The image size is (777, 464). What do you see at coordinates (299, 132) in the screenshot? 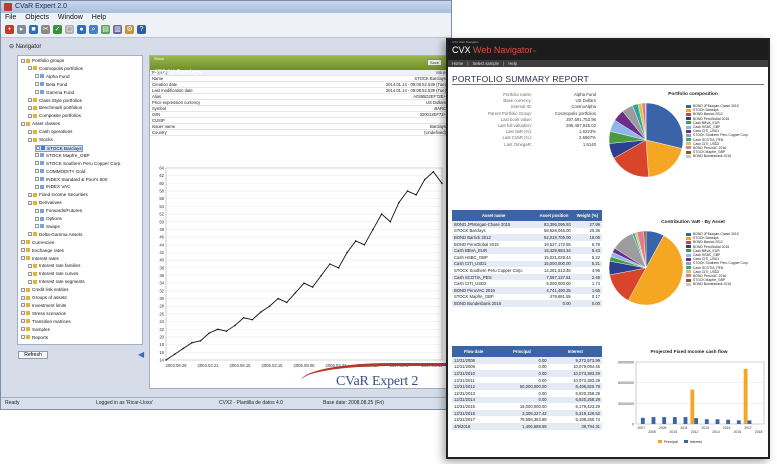
I see `property-row: Country (Undefined)` at bounding box center [299, 132].